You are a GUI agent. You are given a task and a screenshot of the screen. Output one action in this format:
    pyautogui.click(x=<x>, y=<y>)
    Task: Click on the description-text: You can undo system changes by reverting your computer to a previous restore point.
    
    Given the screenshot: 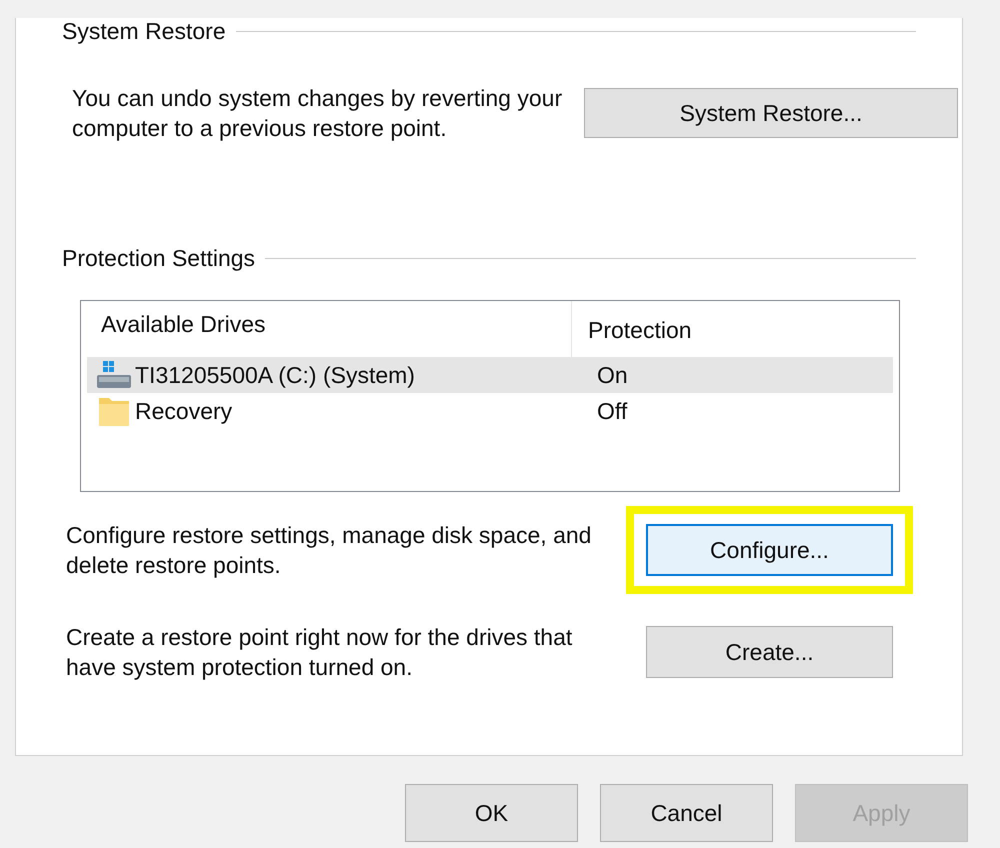 What is the action you would take?
    pyautogui.click(x=318, y=113)
    